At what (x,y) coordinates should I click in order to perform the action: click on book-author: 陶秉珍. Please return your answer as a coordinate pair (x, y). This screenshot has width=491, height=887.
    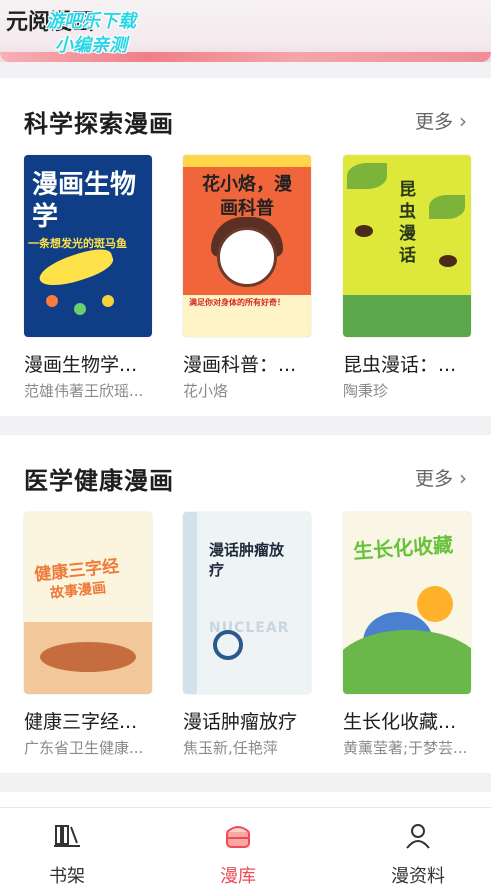
    Looking at the image, I should click on (366, 391).